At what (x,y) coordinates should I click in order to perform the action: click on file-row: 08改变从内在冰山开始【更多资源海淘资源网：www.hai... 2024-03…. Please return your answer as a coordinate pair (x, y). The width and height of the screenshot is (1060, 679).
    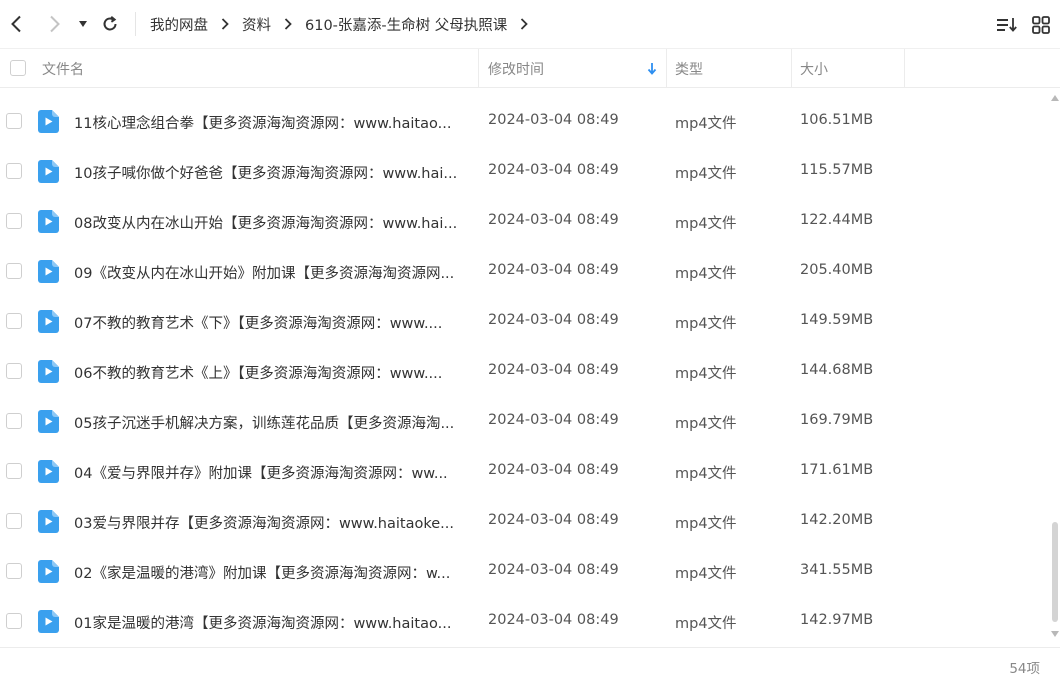
    Looking at the image, I should click on (525, 222).